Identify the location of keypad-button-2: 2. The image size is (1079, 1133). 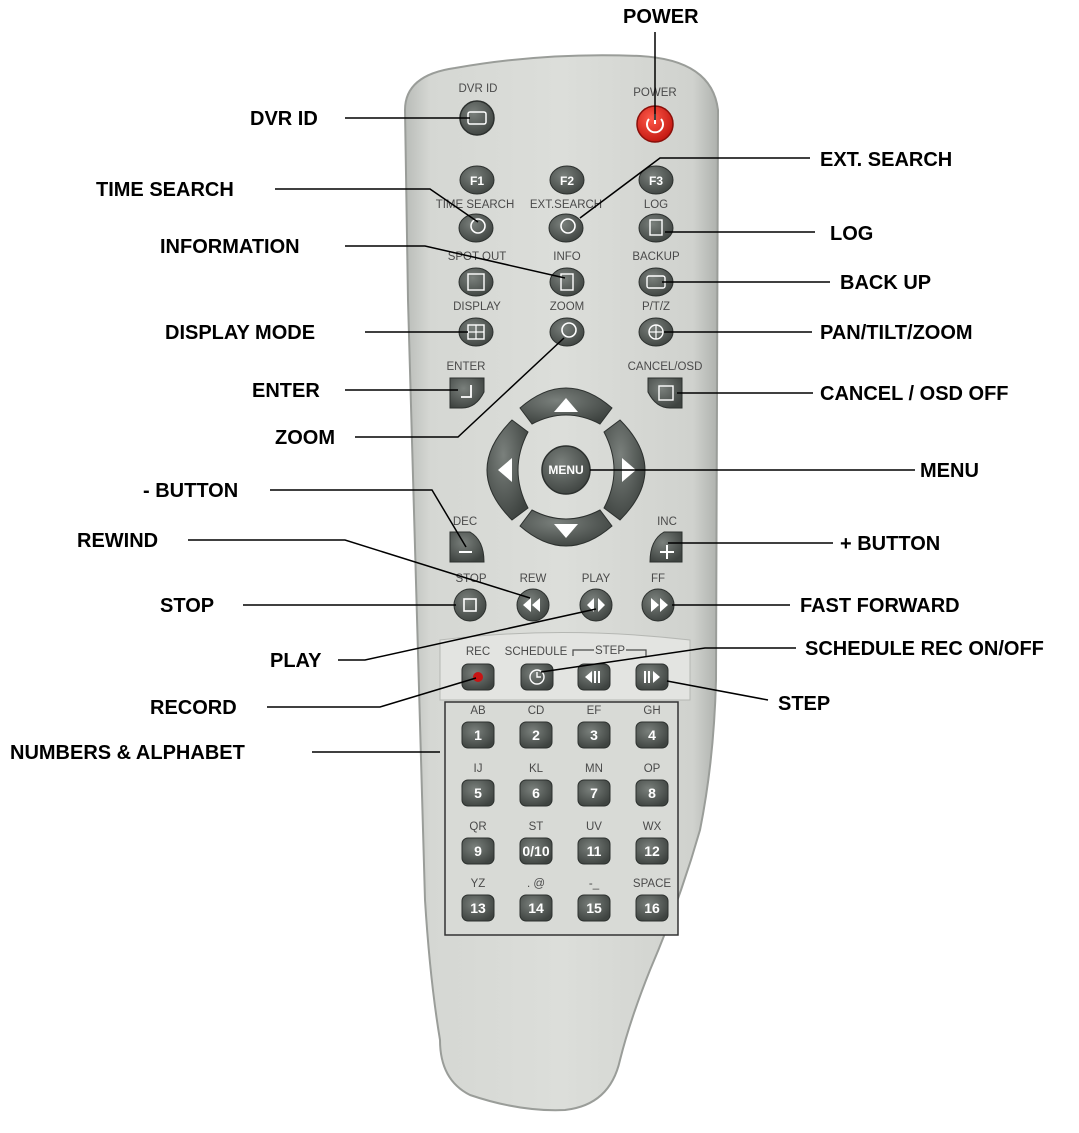
(536, 735).